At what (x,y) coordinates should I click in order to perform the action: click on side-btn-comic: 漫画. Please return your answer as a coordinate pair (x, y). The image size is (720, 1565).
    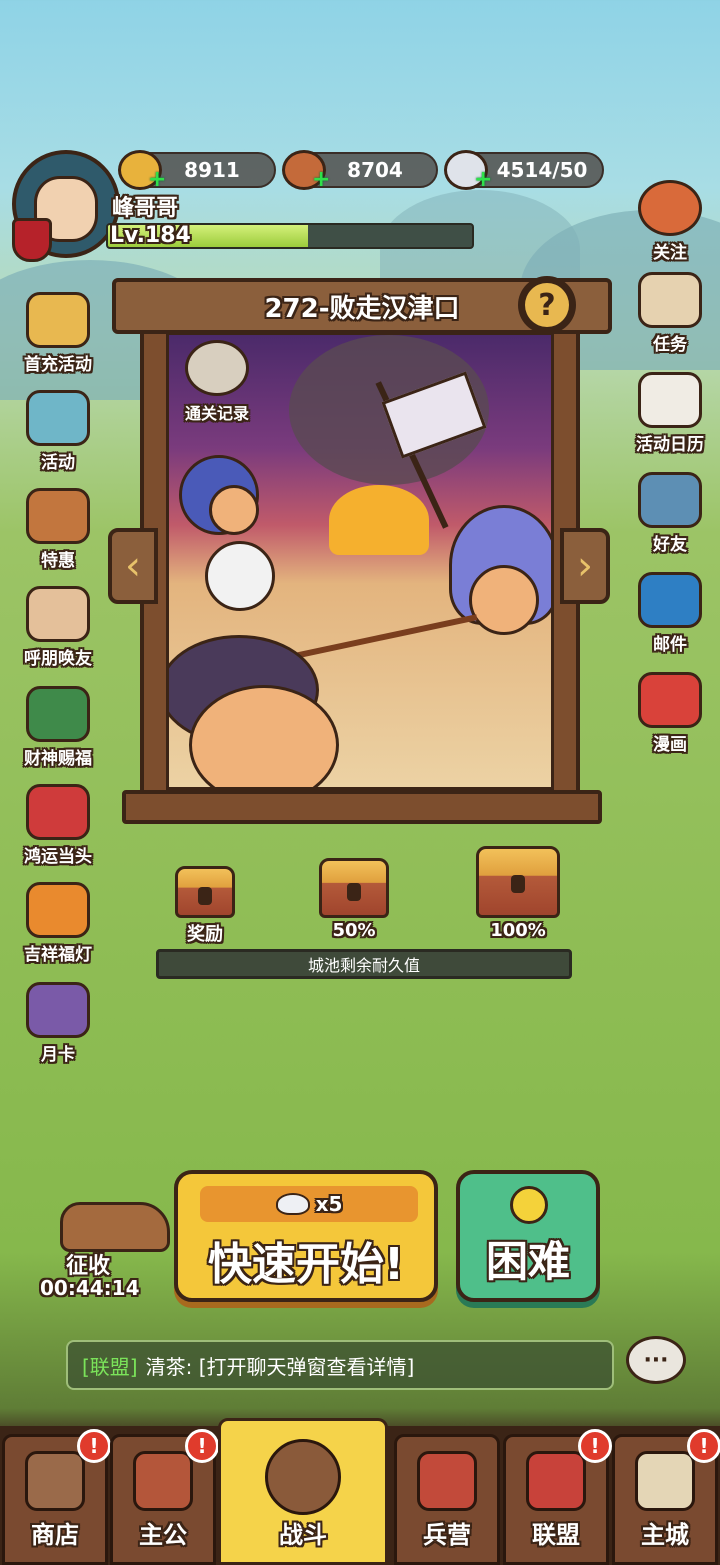
    Looking at the image, I should click on (670, 717).